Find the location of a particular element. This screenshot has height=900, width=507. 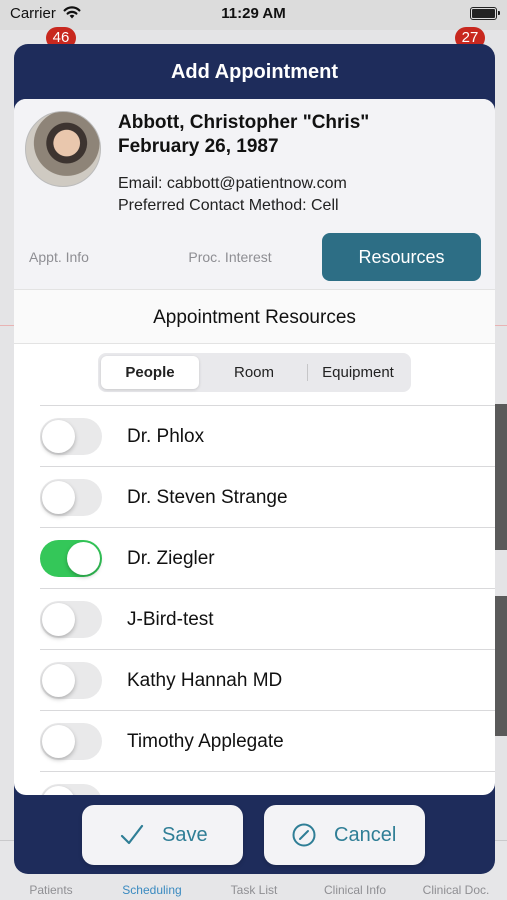

list-item: Dr. Ziegler is located at coordinates (267, 557).